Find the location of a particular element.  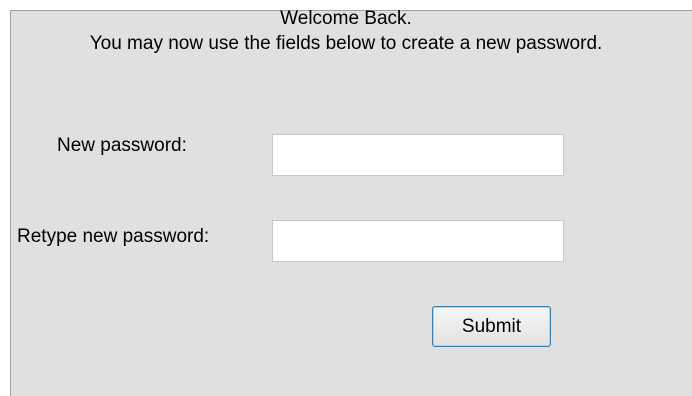

new-password-label: New password: is located at coordinates (122, 145).